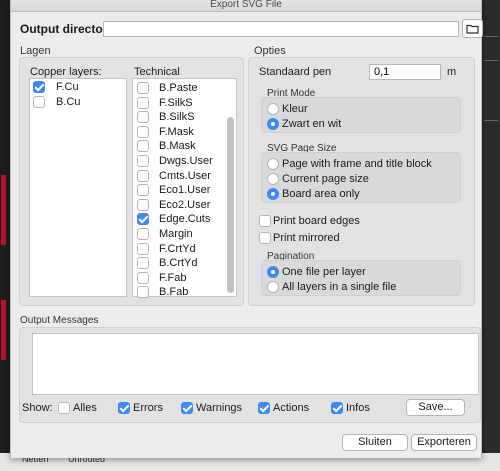 This screenshot has height=471, width=500. Describe the element at coordinates (178, 88) in the screenshot. I see `technical-layer-label: B.Paste` at that location.